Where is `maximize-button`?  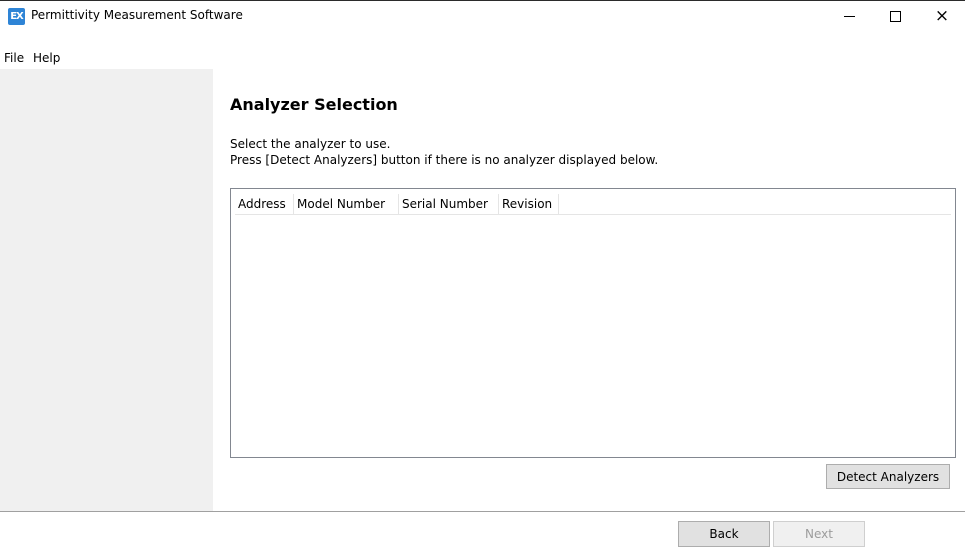 maximize-button is located at coordinates (895, 16).